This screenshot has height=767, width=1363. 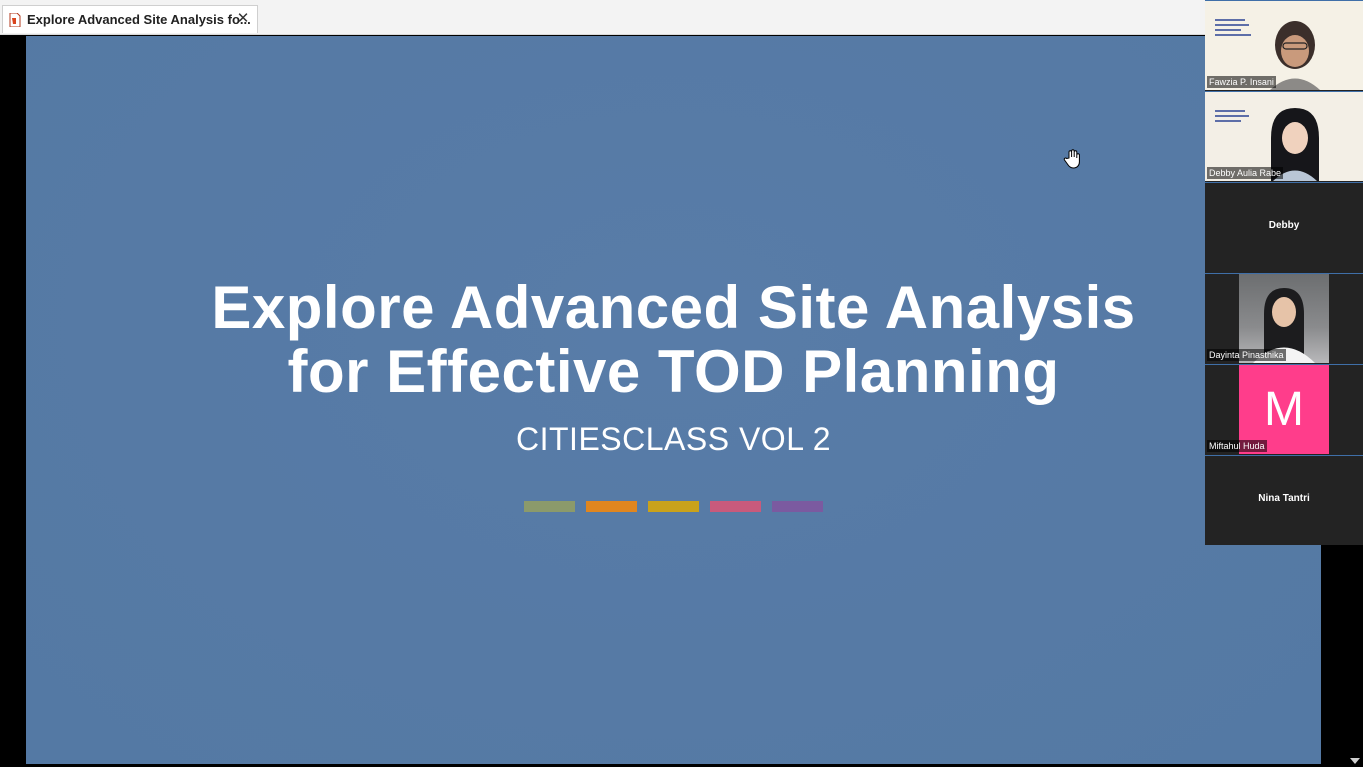 I want to click on close-tab-button: ✕, so click(x=243, y=18).